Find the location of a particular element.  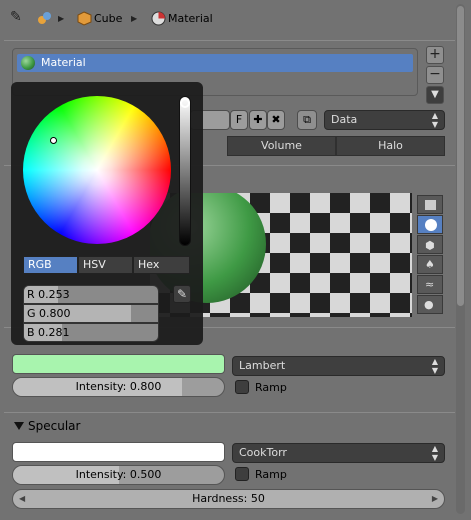

hair-icon: ≈ is located at coordinates (430, 284).